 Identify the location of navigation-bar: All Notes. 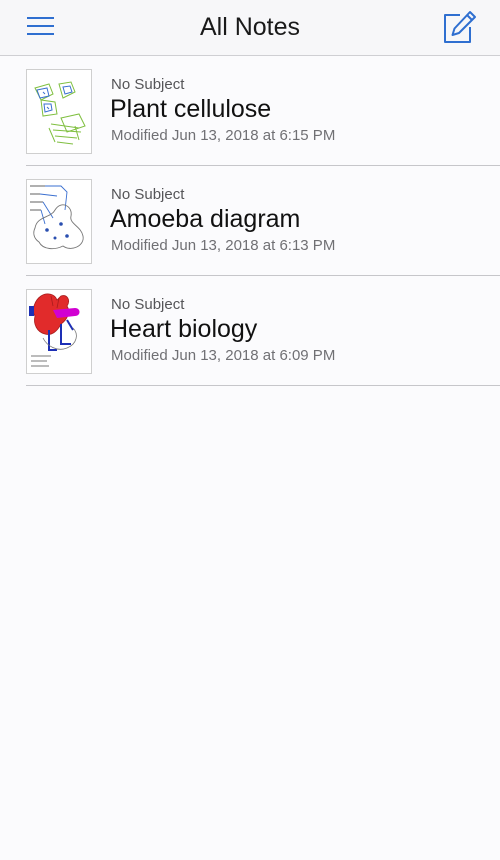
(250, 28).